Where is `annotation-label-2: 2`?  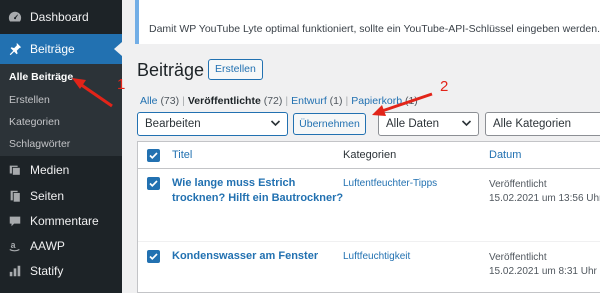
annotation-label-2: 2 is located at coordinates (444, 86).